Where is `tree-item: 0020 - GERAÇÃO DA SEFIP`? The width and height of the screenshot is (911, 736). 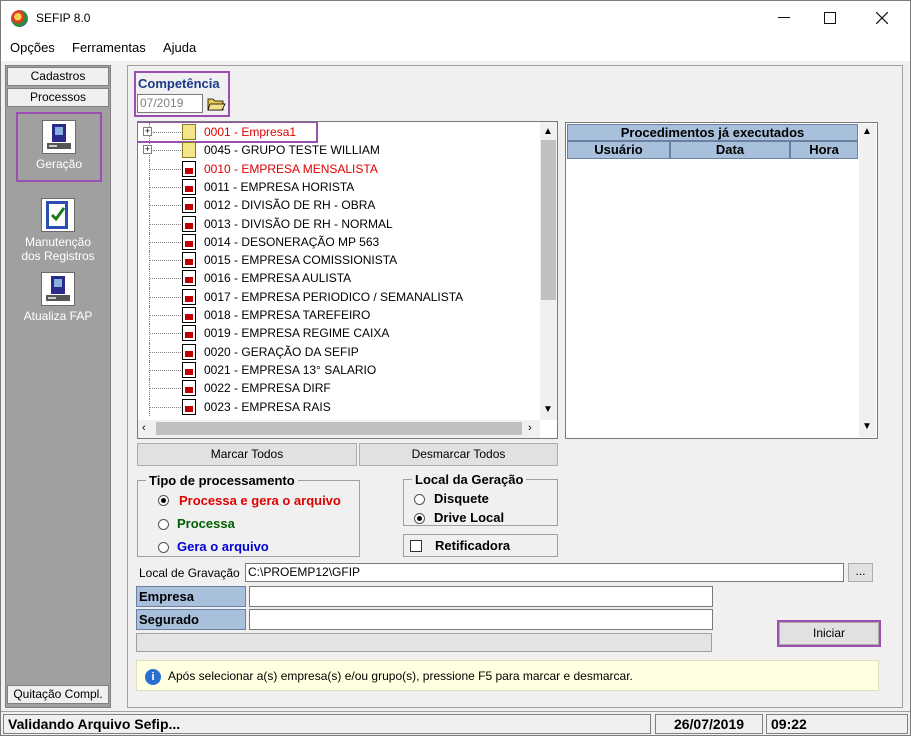 tree-item: 0020 - GERAÇÃO DA SEFIP is located at coordinates (338, 351).